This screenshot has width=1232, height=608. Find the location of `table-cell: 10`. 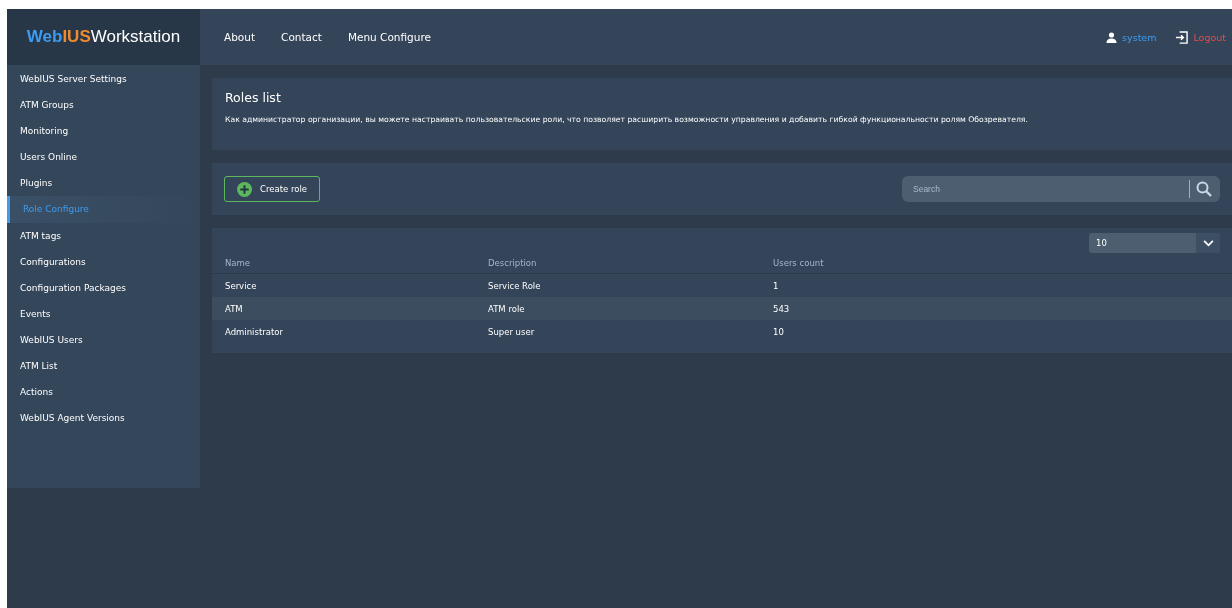

table-cell: 10 is located at coordinates (856, 331).